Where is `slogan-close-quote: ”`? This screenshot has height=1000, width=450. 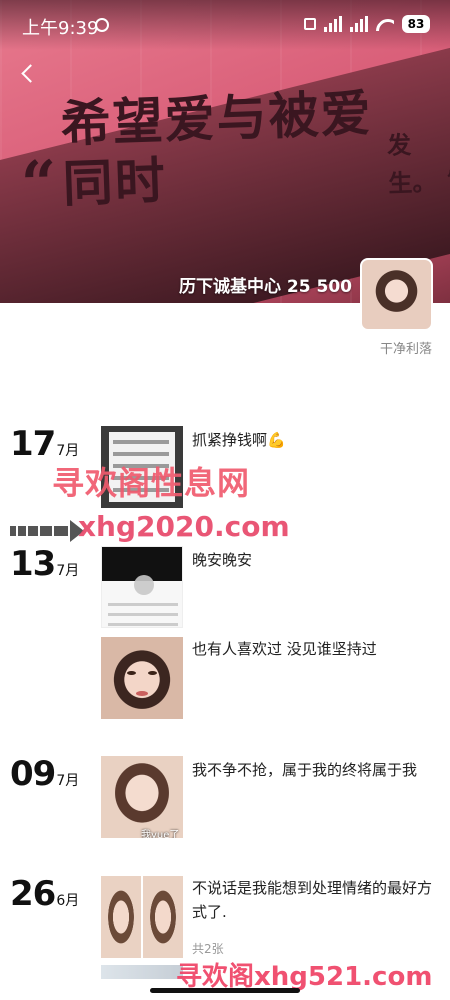 slogan-close-quote: ” is located at coordinates (447, 180).